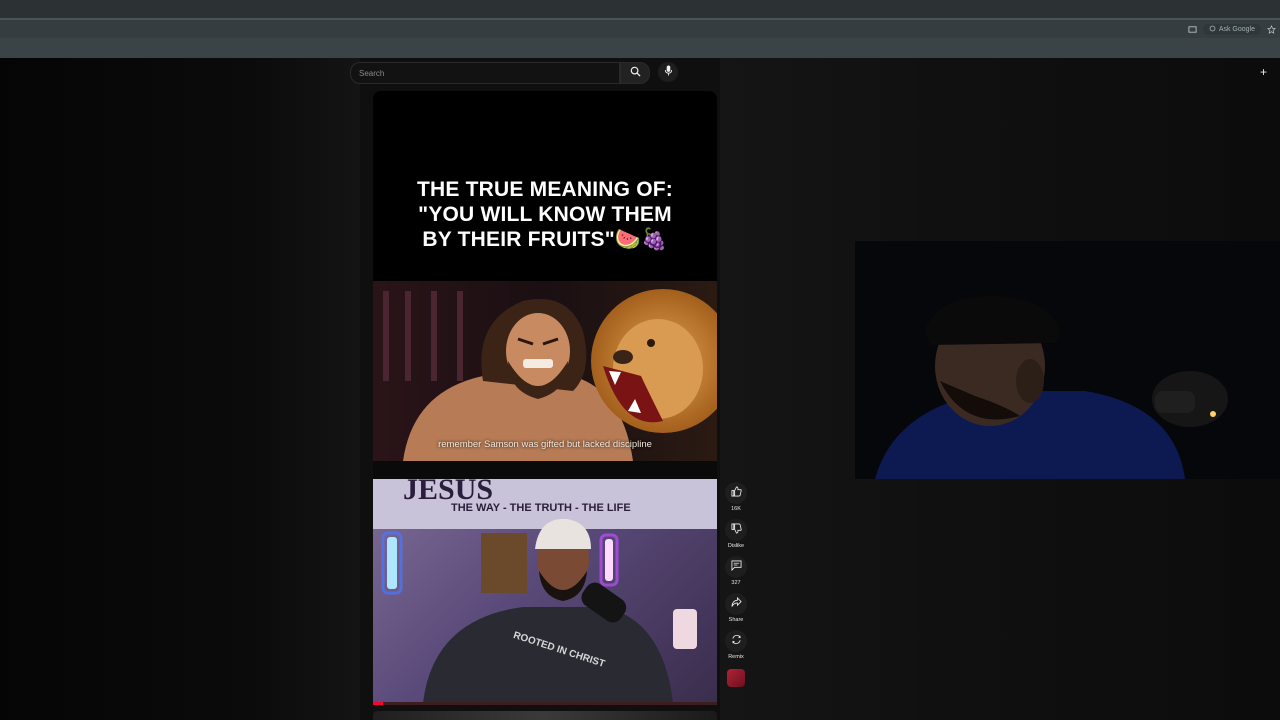 The width and height of the screenshot is (1280, 720). I want to click on browser-right-icons: Ask Google, so click(1232, 29).